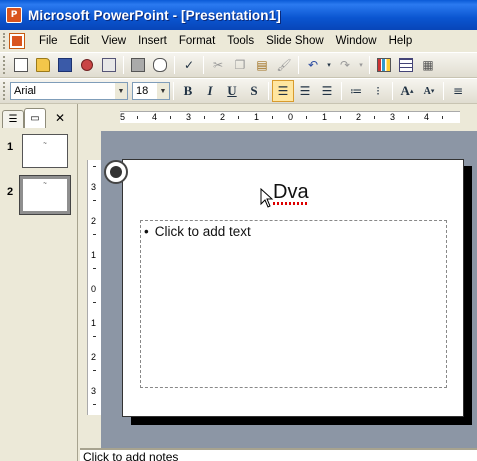 This screenshot has height=461, width=477. What do you see at coordinates (407, 91) in the screenshot?
I see `increase-font-button: A ▴` at bounding box center [407, 91].